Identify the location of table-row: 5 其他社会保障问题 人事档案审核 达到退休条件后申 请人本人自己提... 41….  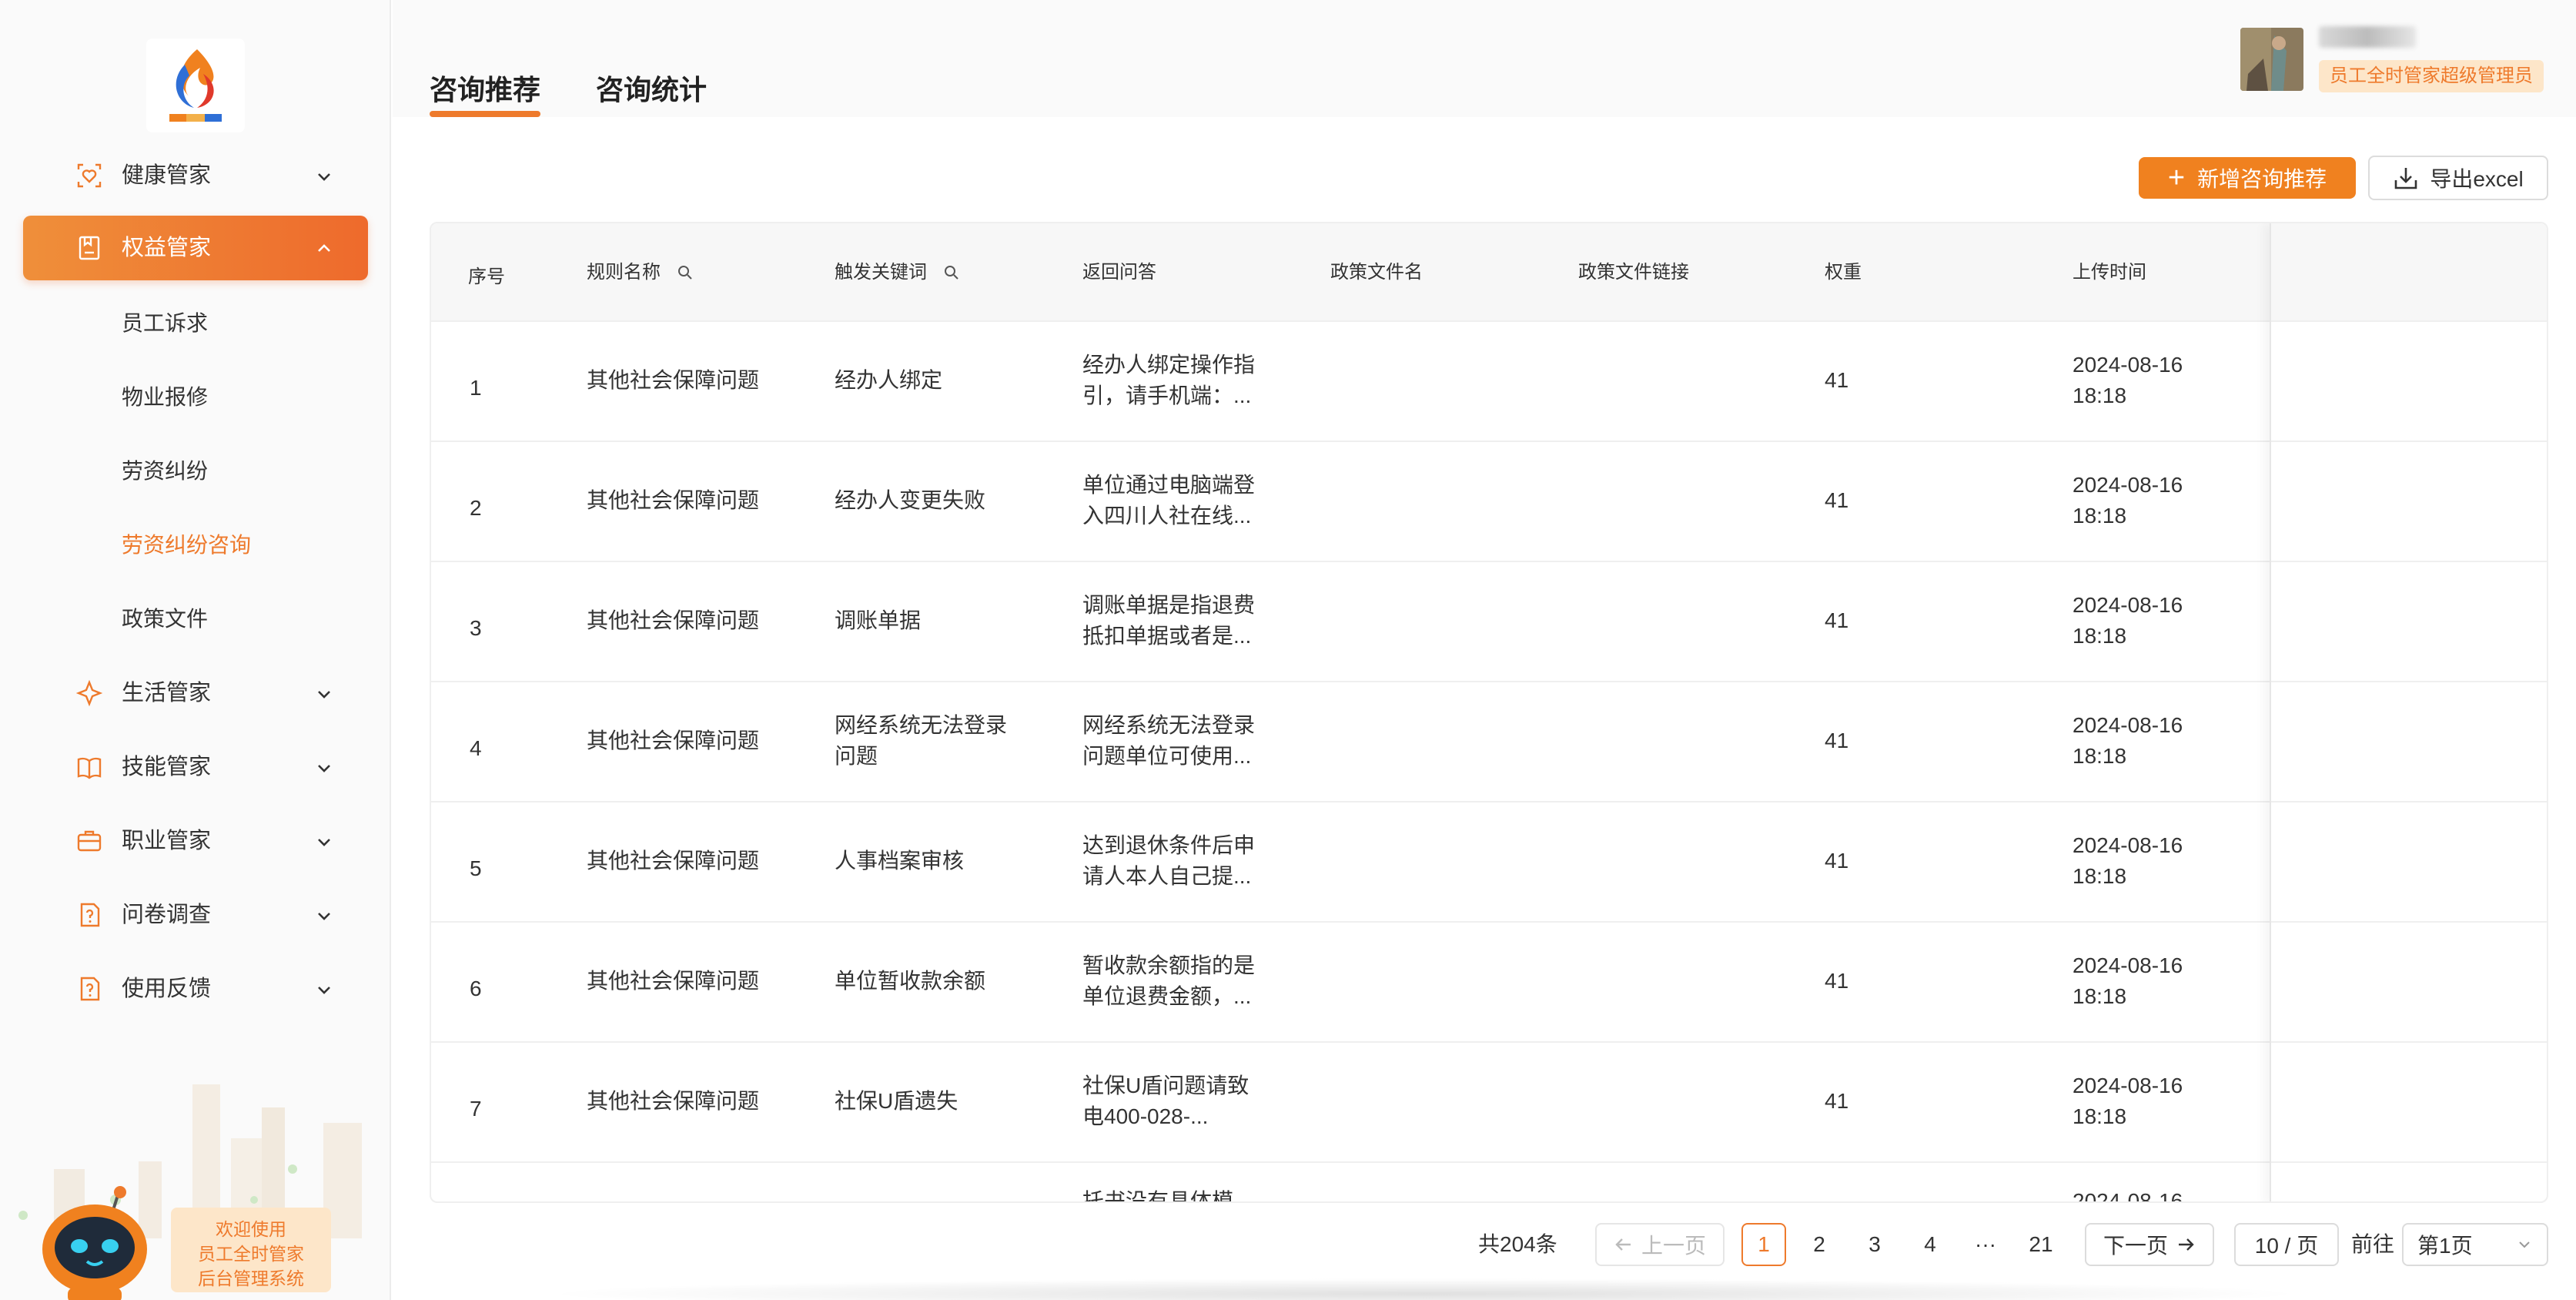
(1489, 862).